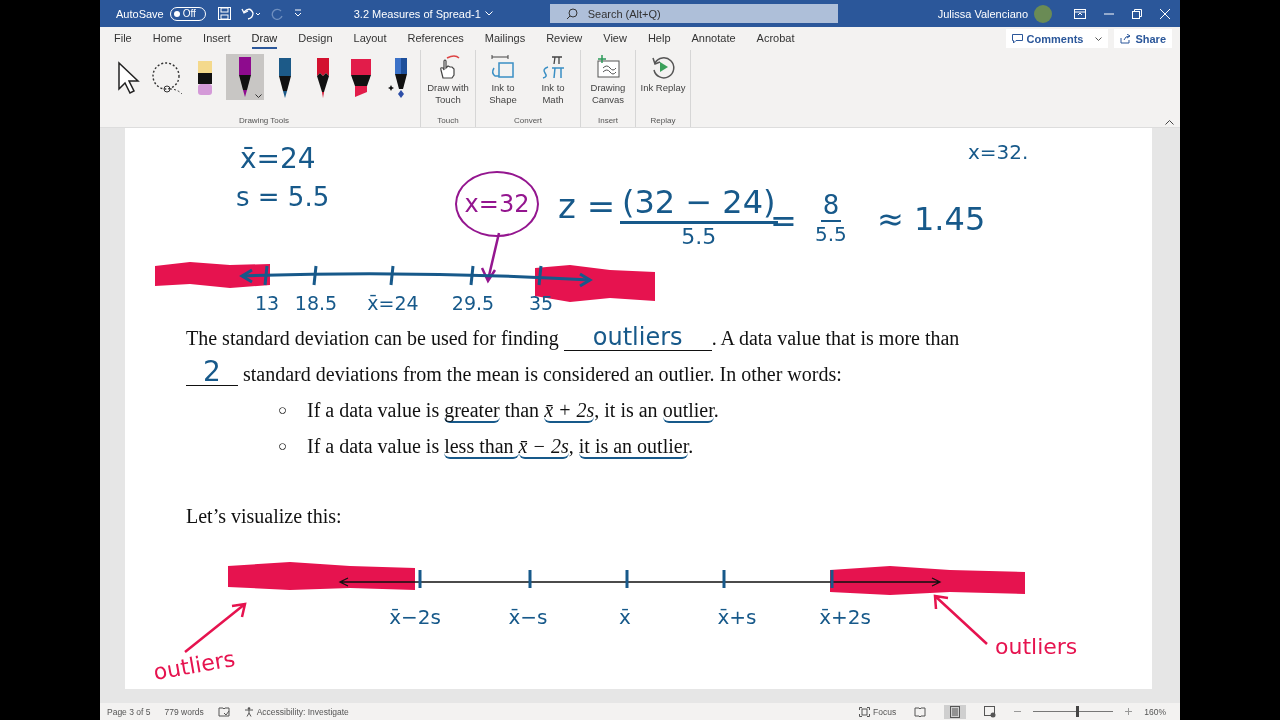 The image size is (1280, 720). Describe the element at coordinates (1018, 711) in the screenshot. I see `zoom-out-icon` at that location.